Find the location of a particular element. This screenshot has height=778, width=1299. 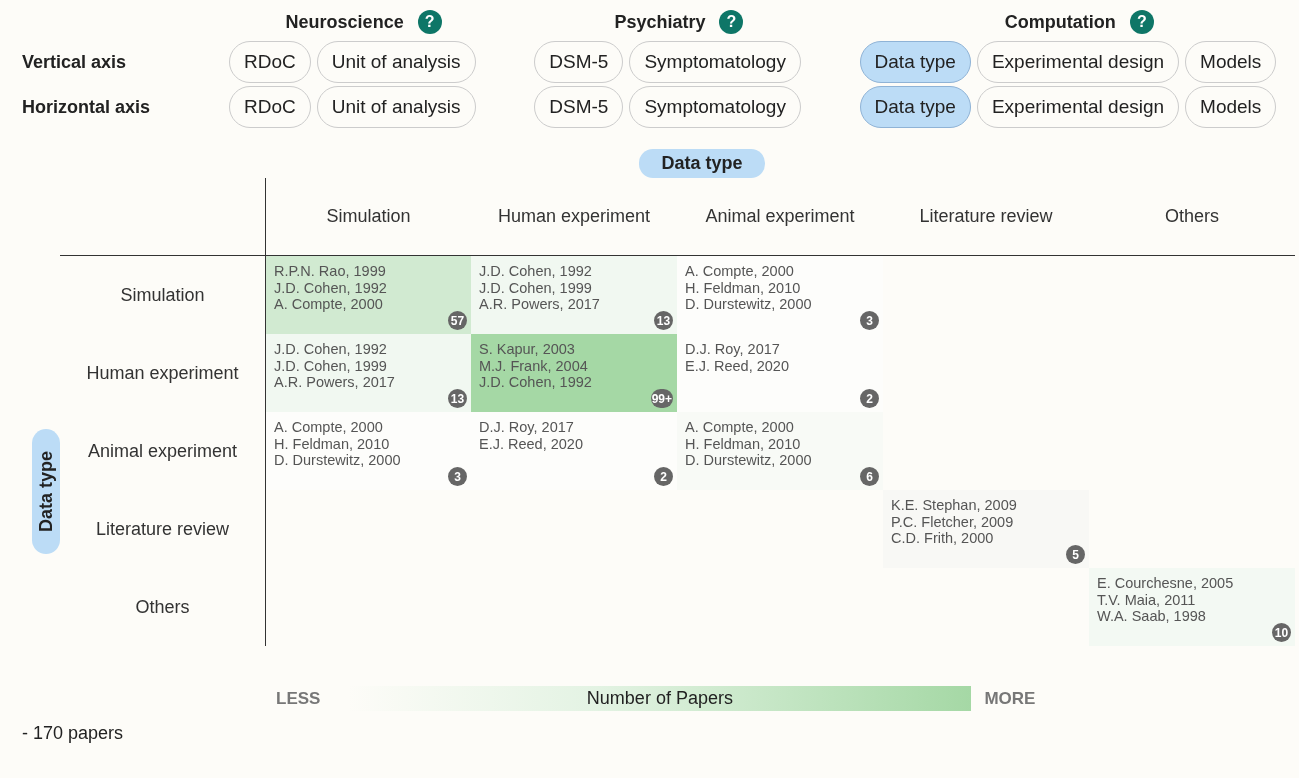

group-title: Neuroscience is located at coordinates (344, 22).